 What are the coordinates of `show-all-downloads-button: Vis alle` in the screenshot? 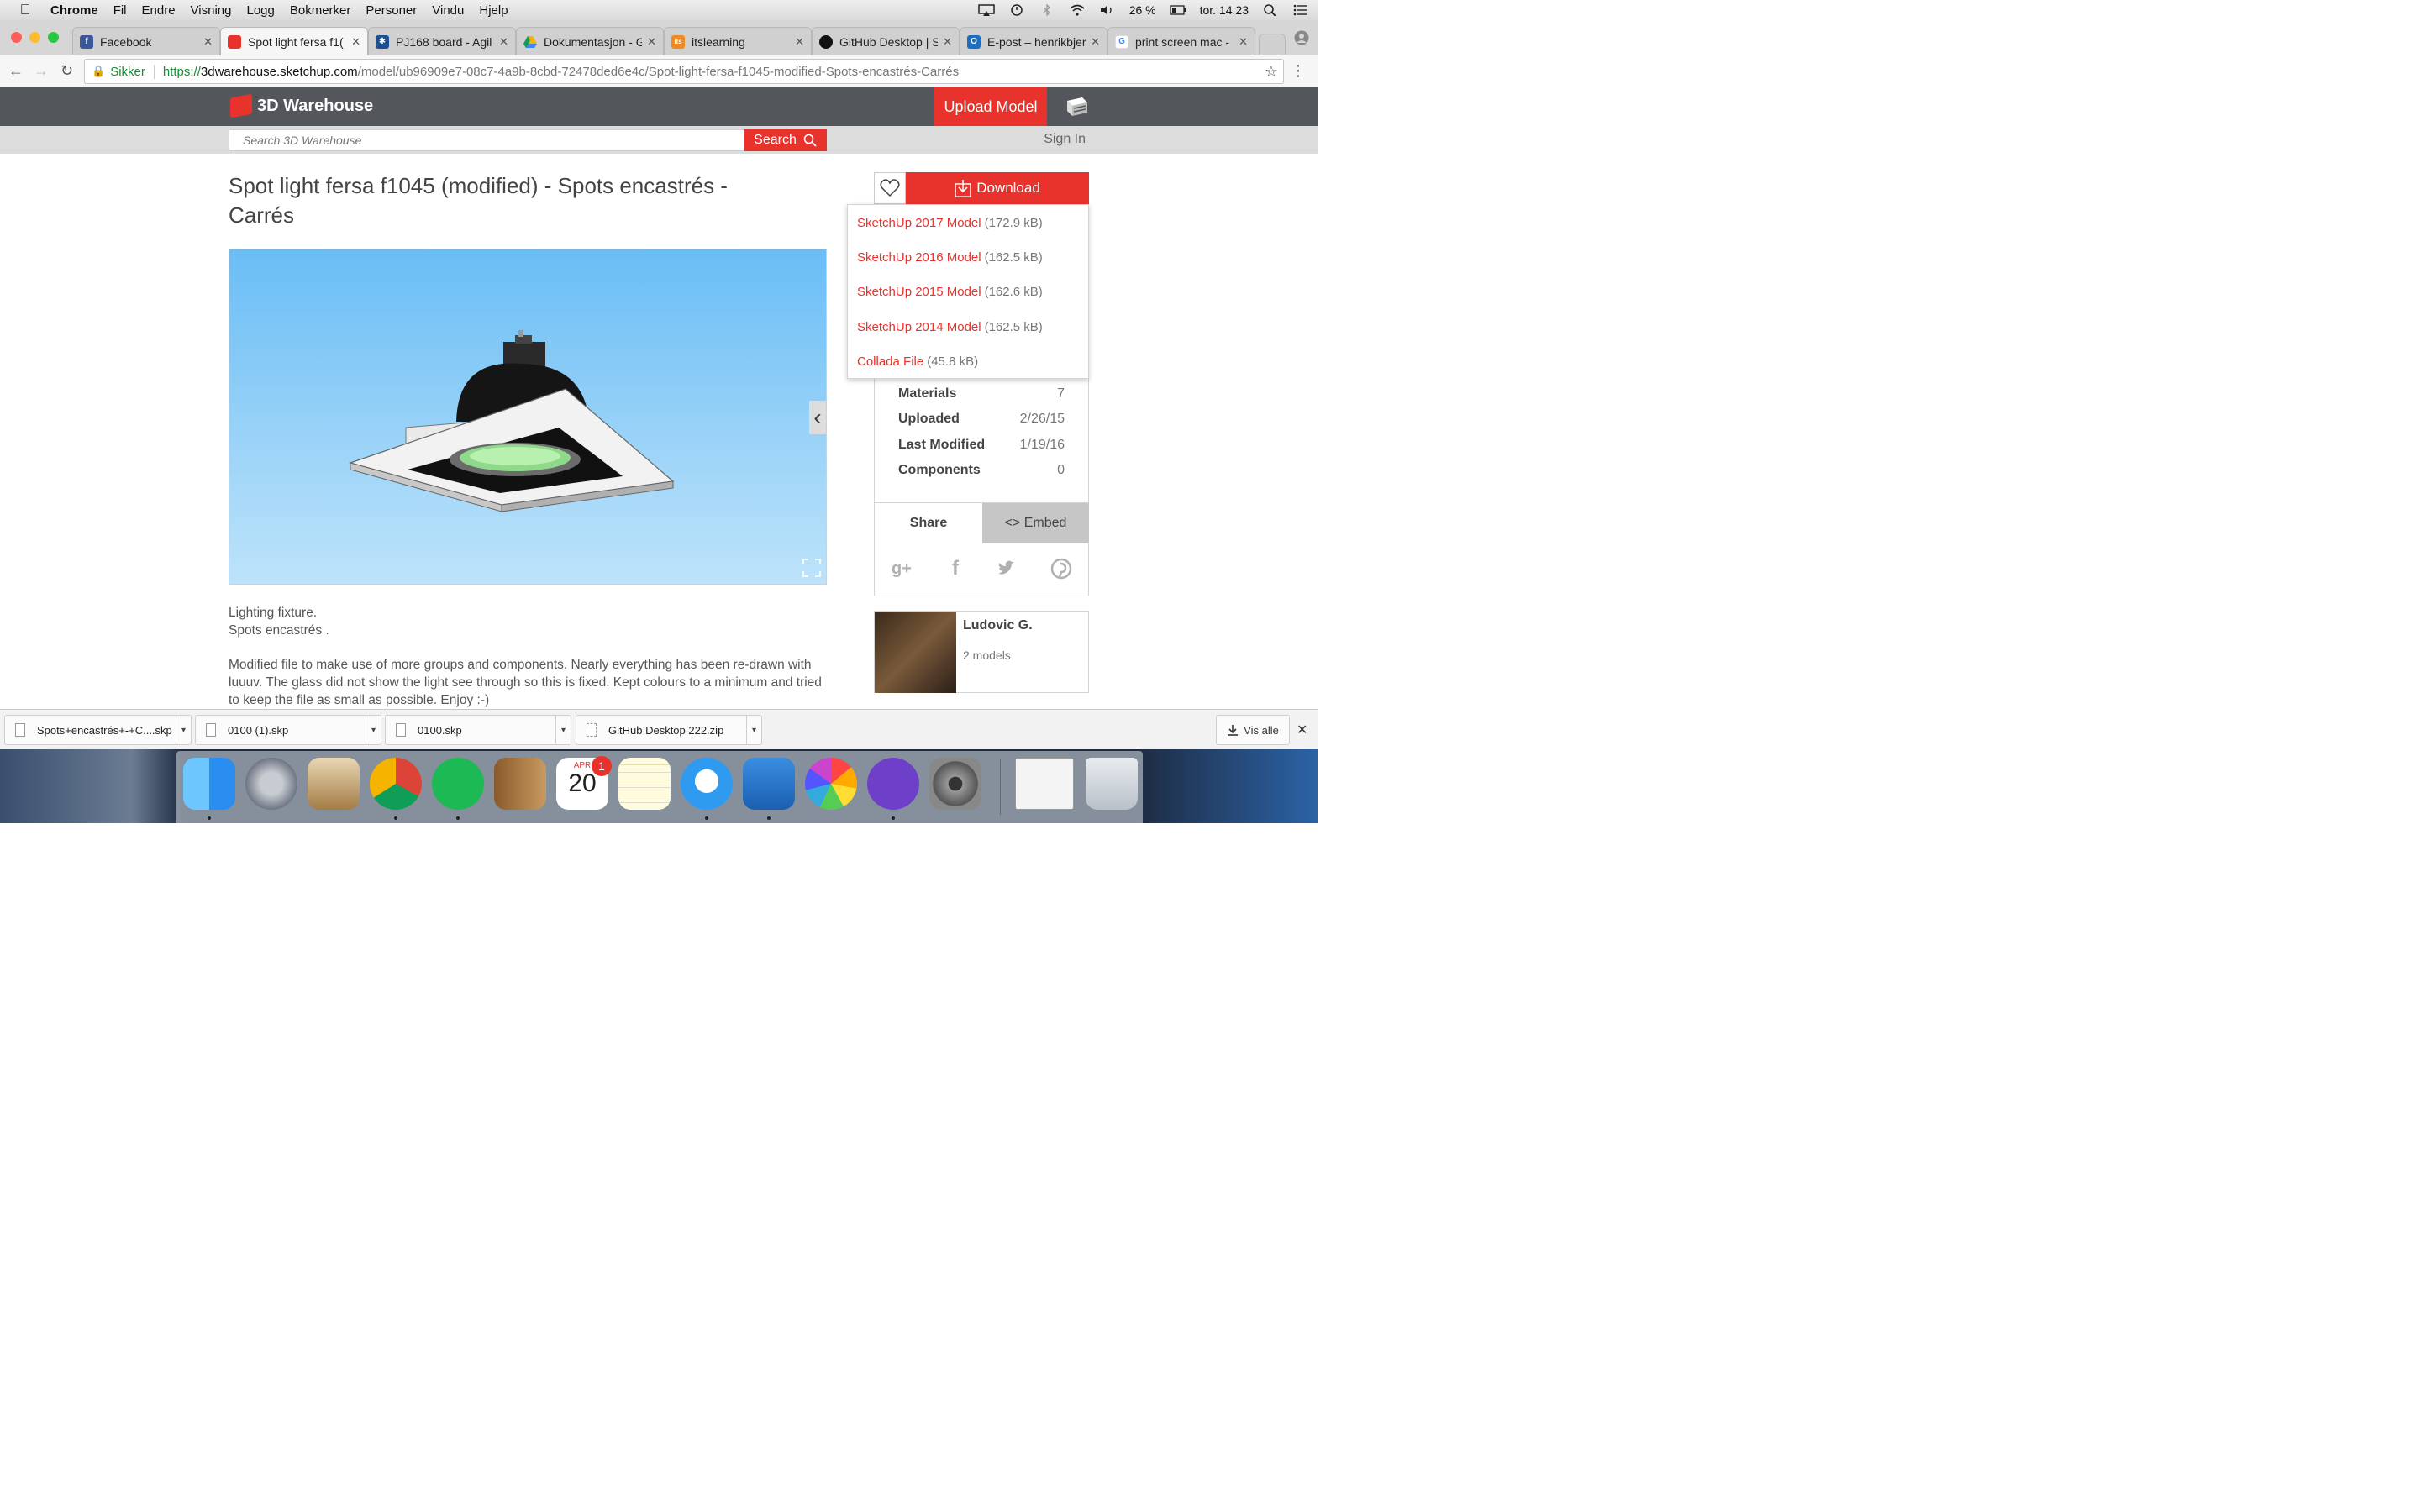 It's located at (1253, 730).